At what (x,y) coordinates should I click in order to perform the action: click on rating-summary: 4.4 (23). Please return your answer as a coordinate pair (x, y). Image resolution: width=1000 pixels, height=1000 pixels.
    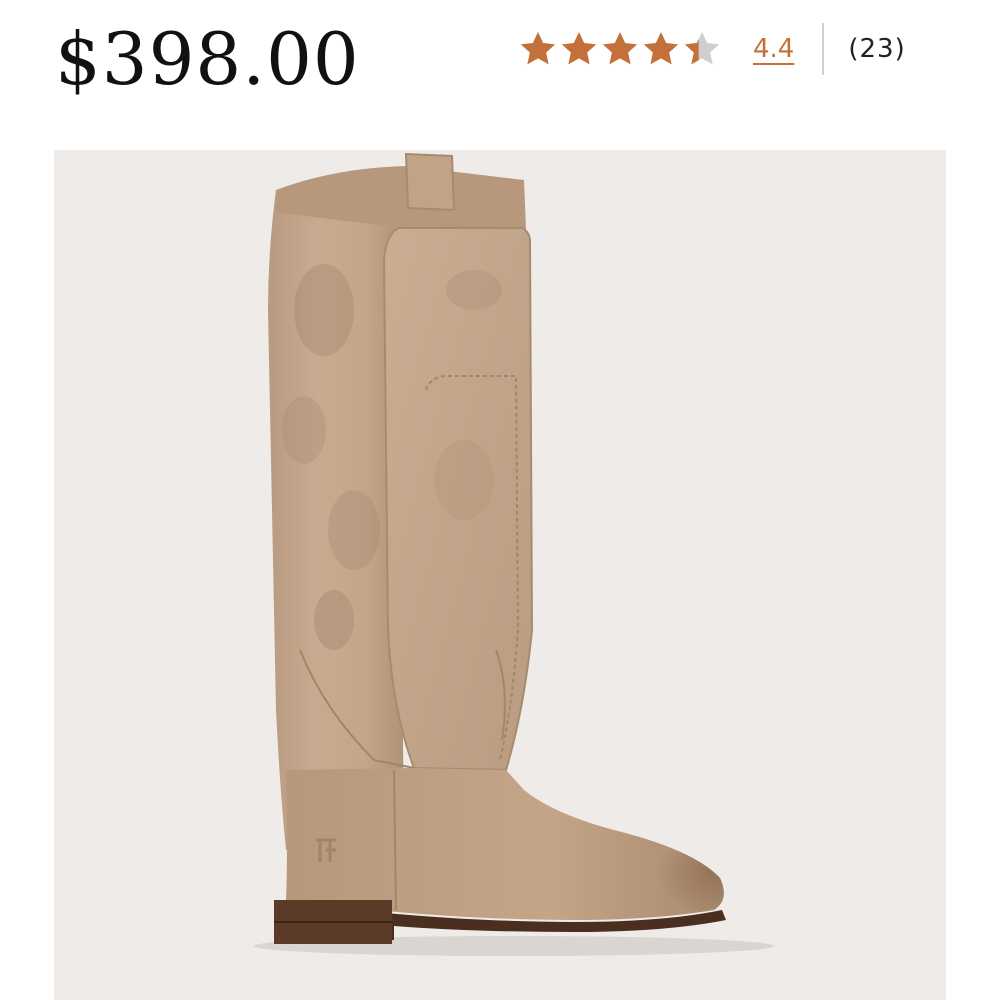
    Looking at the image, I should click on (712, 49).